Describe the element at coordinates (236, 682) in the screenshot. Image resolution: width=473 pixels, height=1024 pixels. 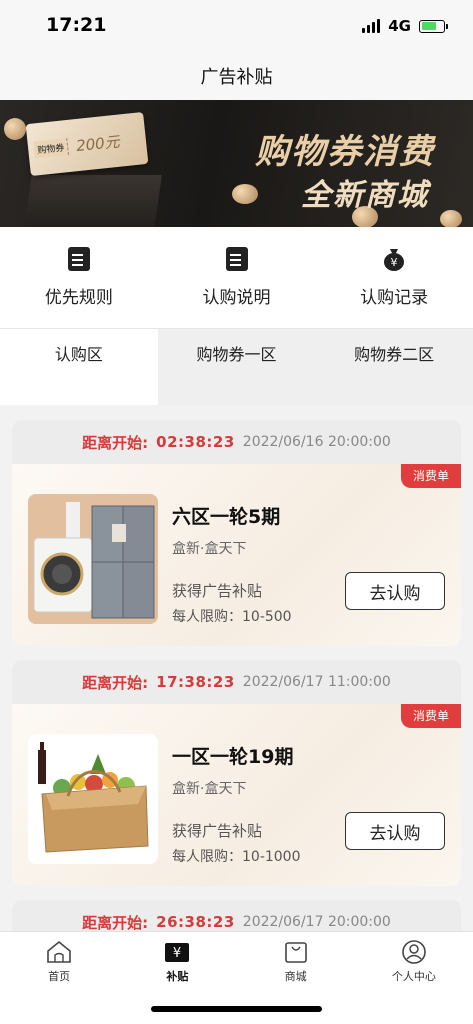
I see `card-countdown: 距离开始: 17:38:23 2022/06/17 11:00:00` at that location.